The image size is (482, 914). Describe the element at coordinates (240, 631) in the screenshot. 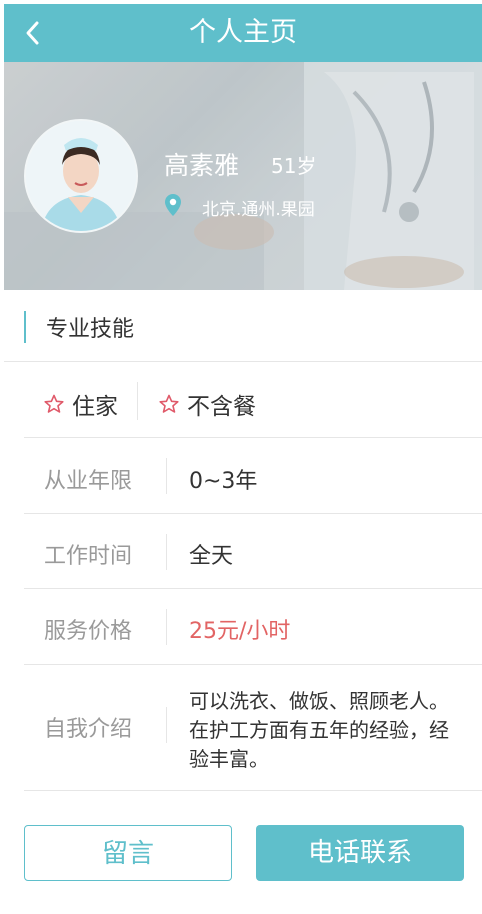

I see `price-value: 25元/小时` at that location.